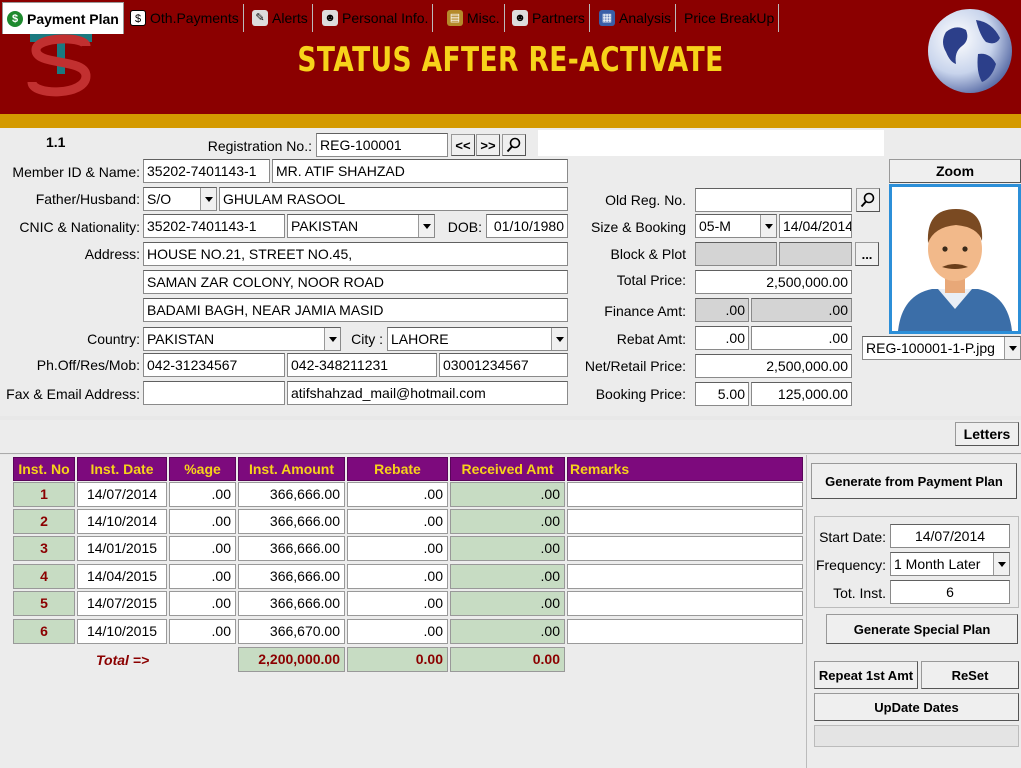  What do you see at coordinates (722, 394) in the screenshot?
I see `booking-pct-input: 5.00` at bounding box center [722, 394].